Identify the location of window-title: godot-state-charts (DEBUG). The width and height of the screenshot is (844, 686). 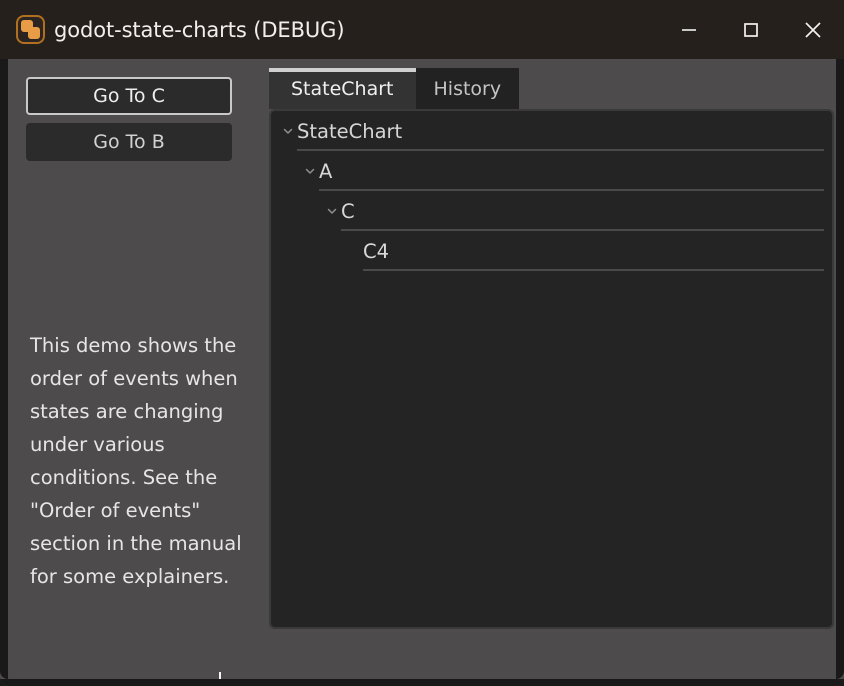
(199, 29).